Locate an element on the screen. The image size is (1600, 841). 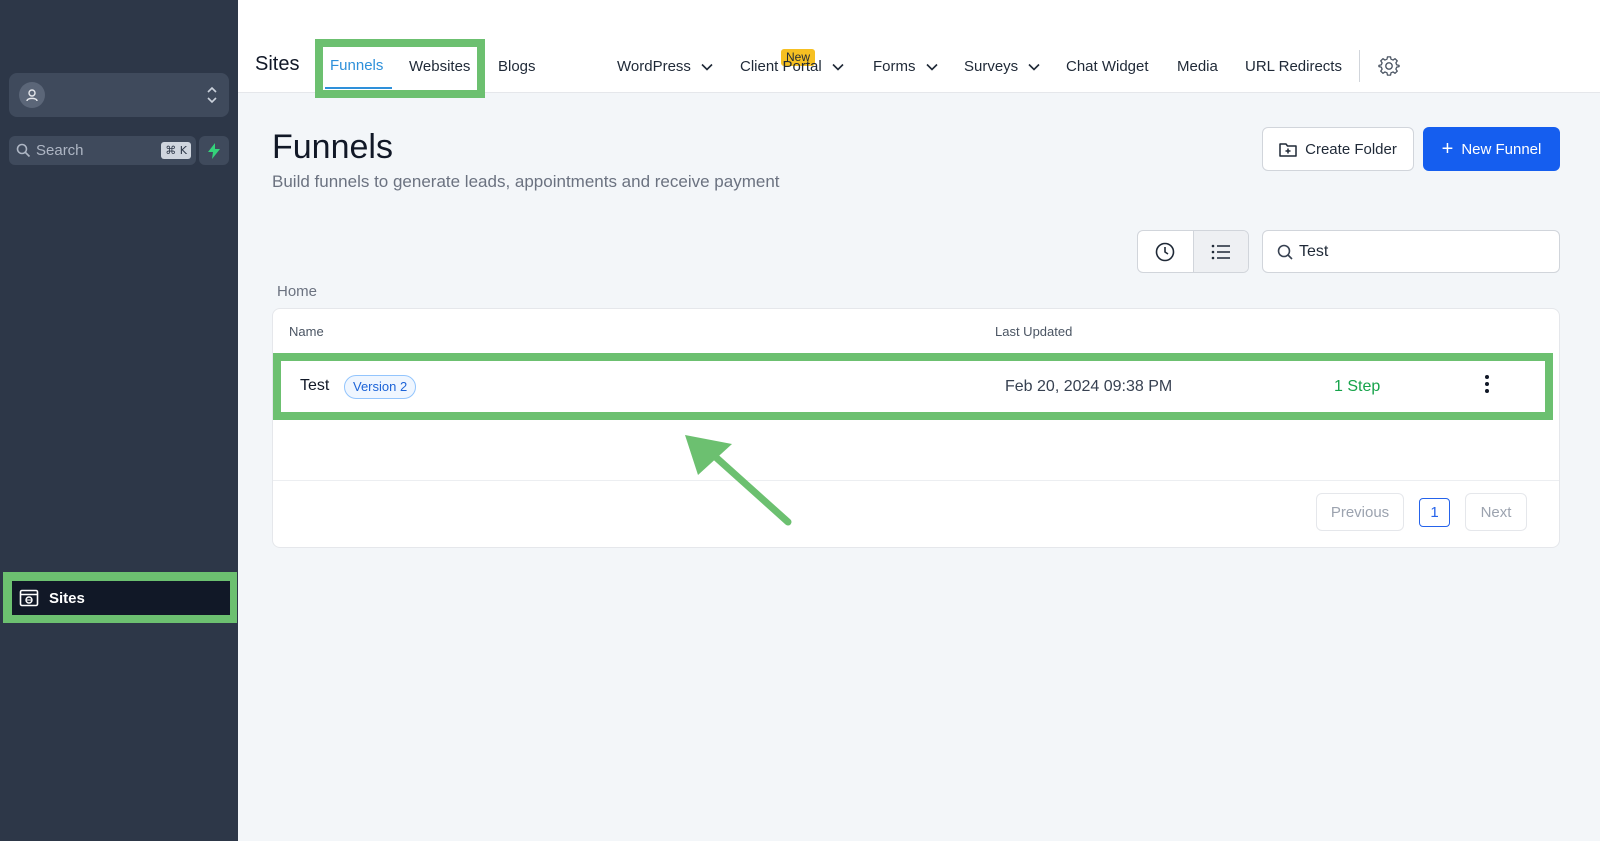
sidebar-item-label: Sites is located at coordinates (67, 598).